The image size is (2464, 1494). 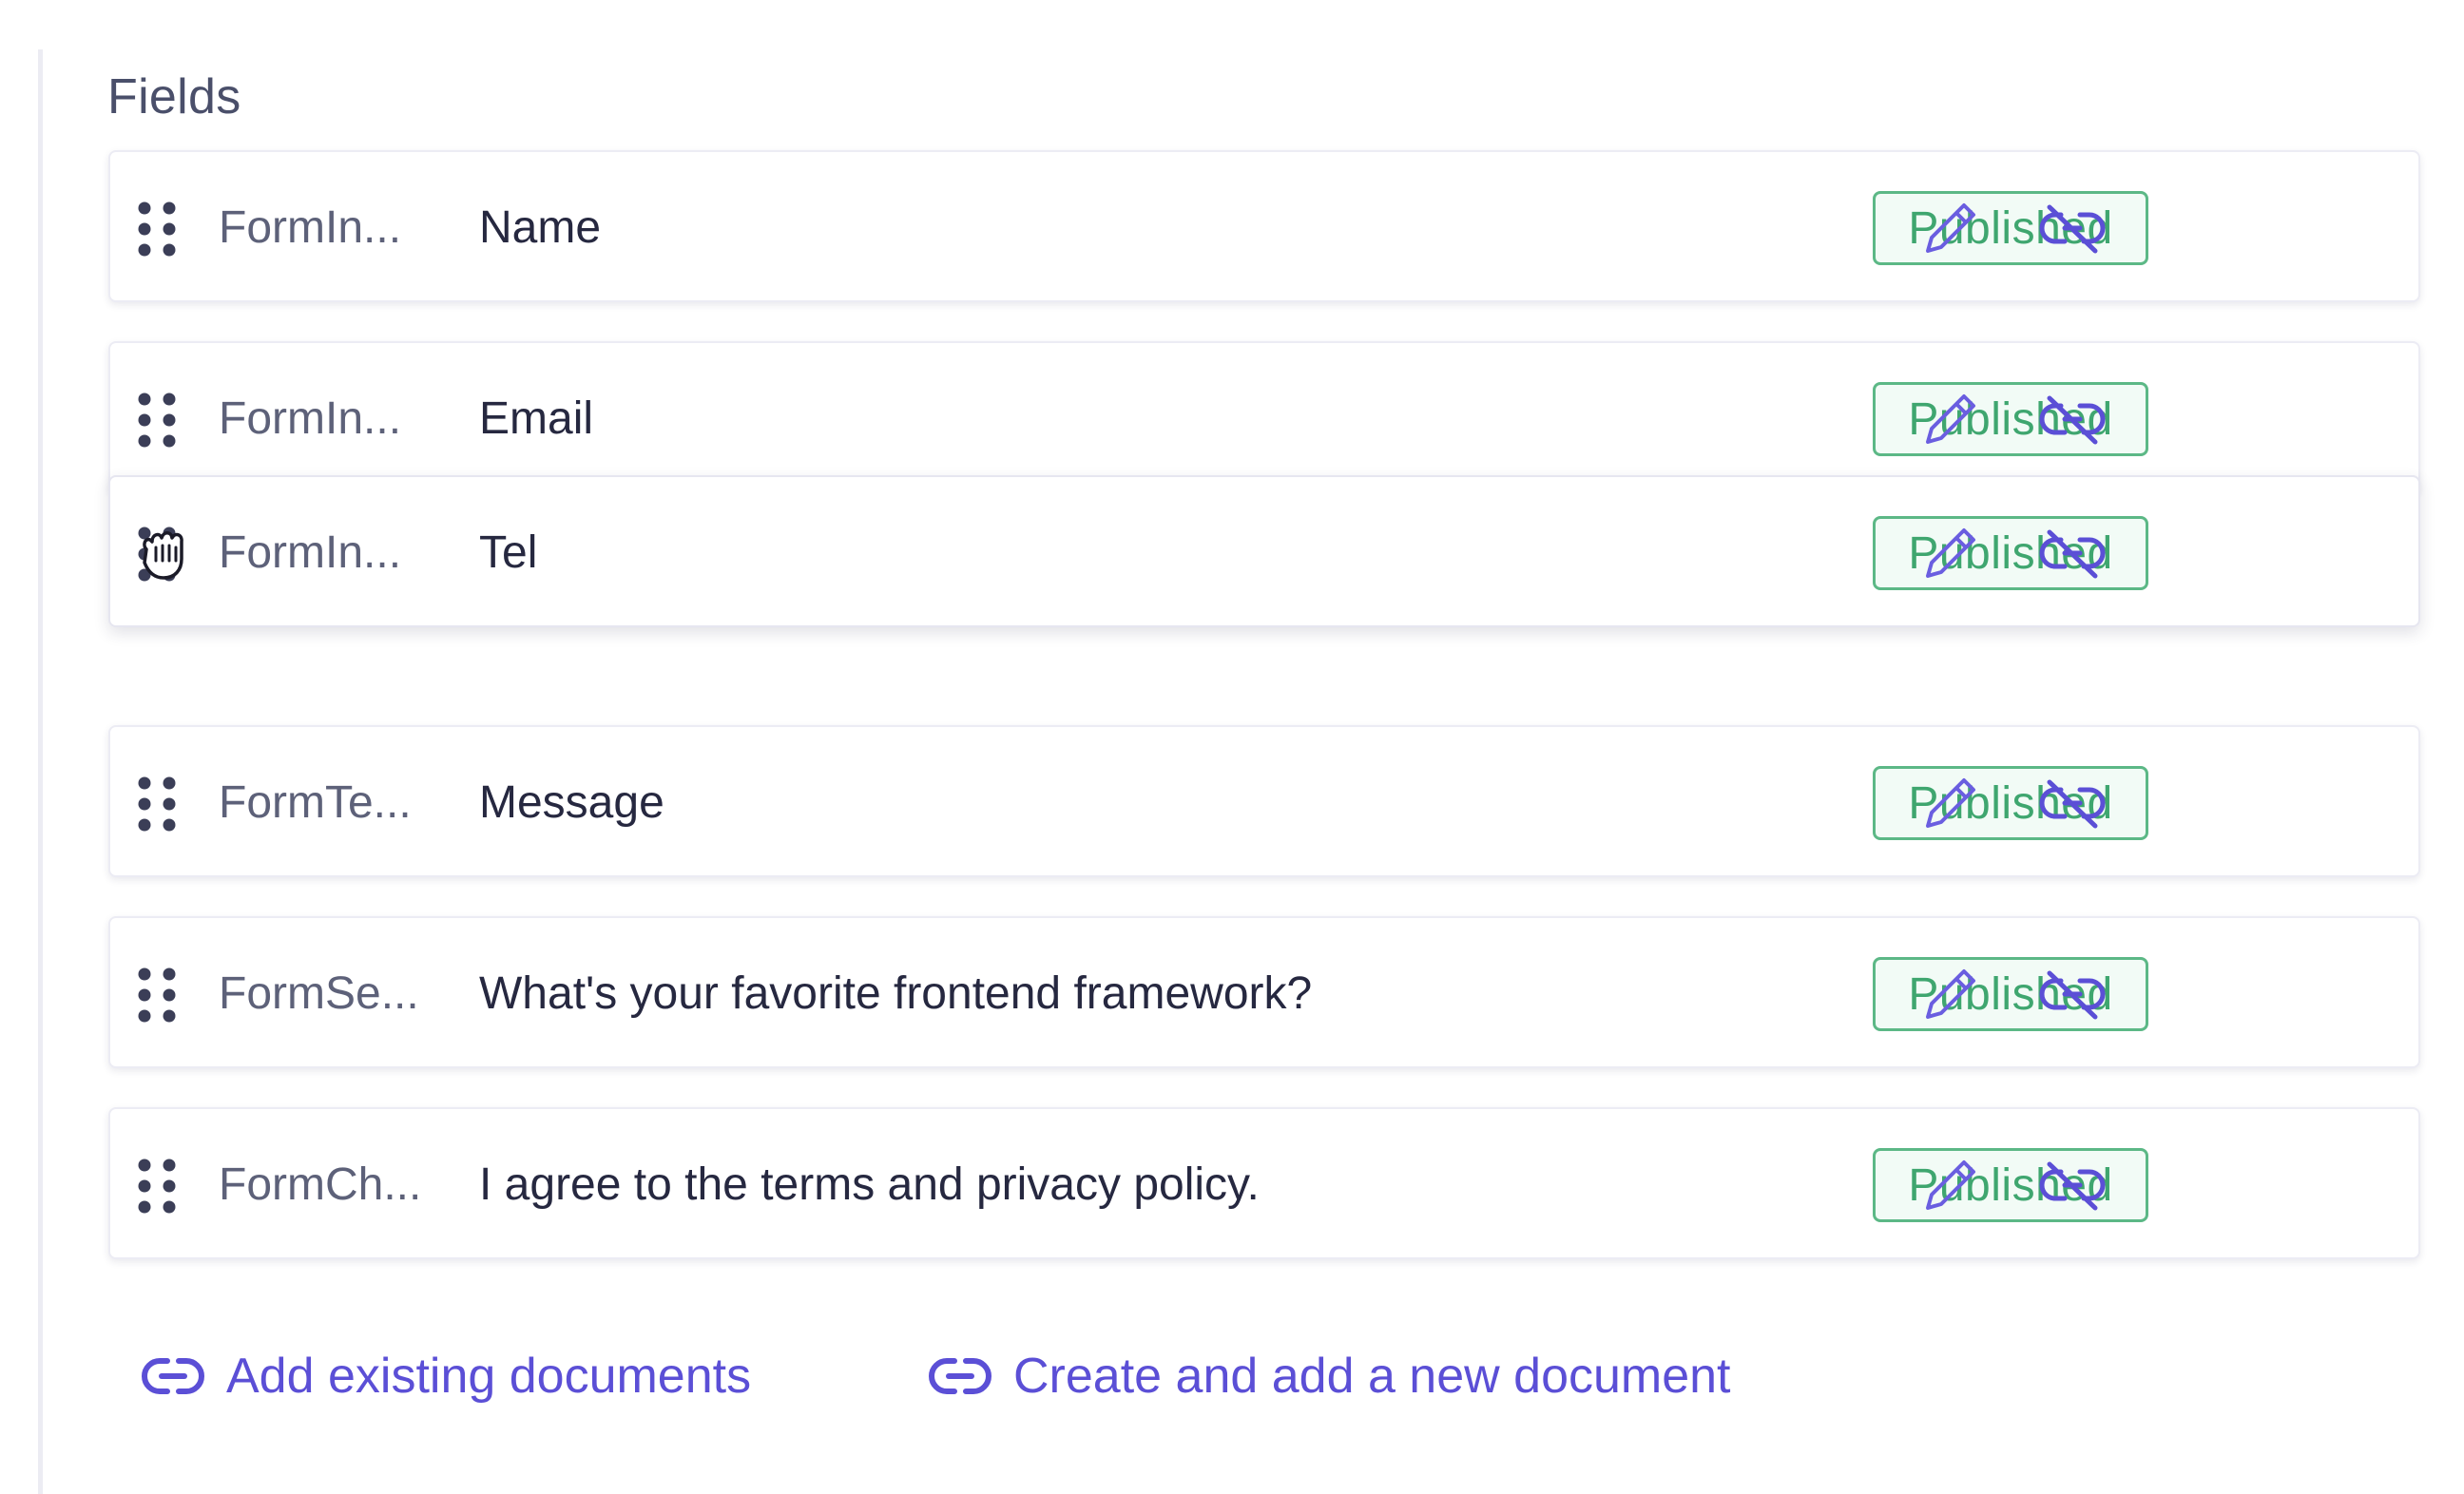 I want to click on create-new-document-link: Create and add a new document, so click(x=1329, y=1376).